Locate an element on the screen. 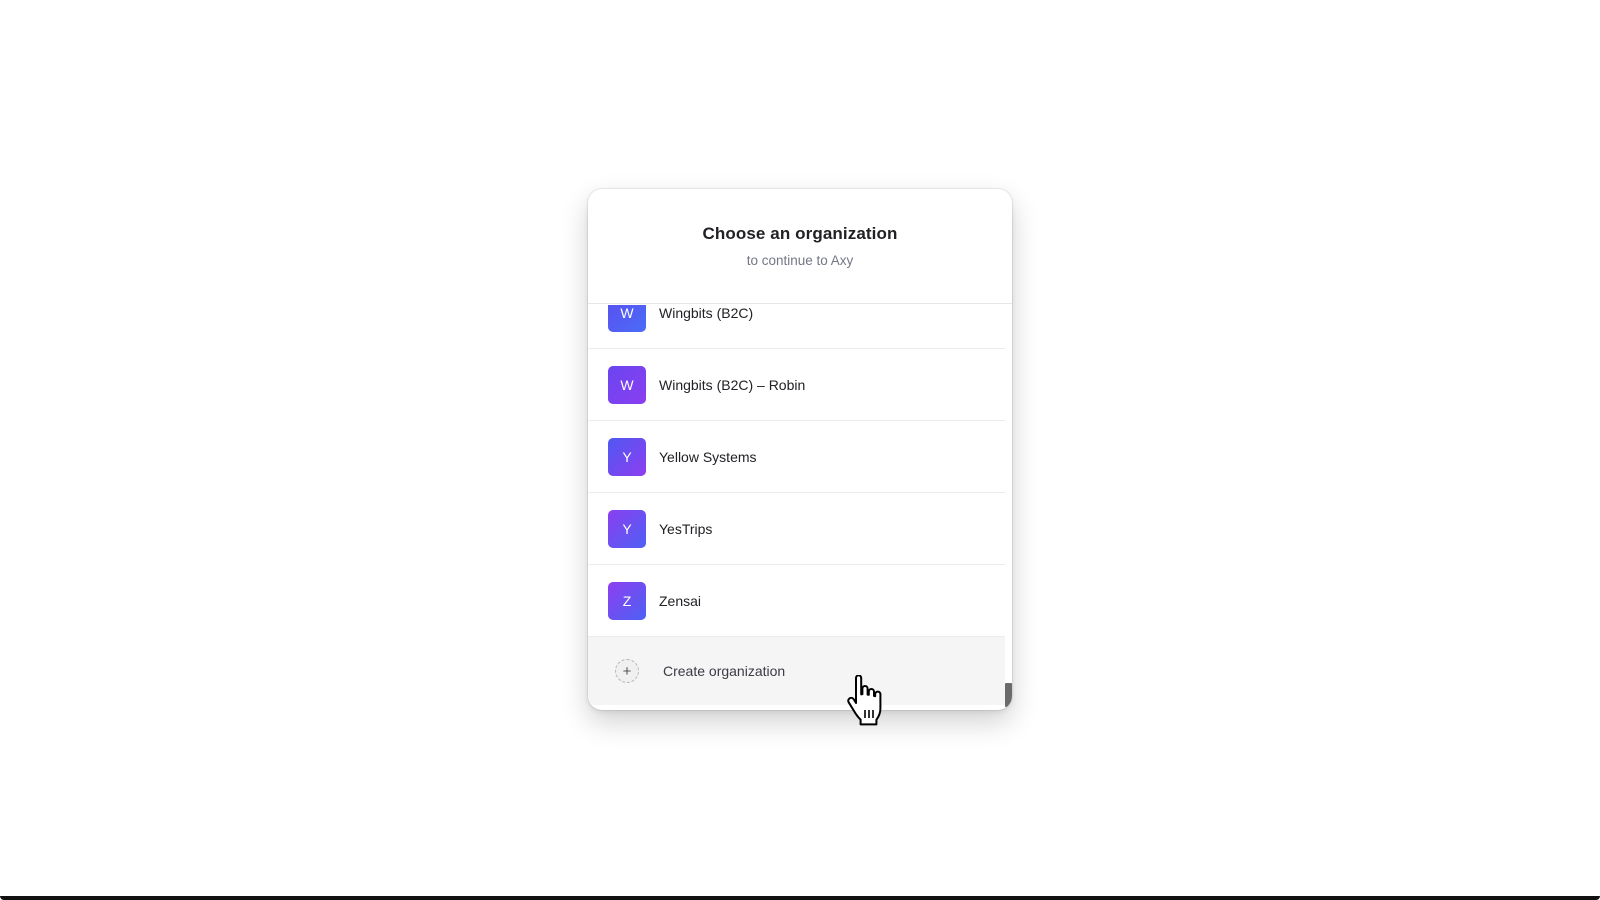 The height and width of the screenshot is (900, 1600). page-subtitle: to continue to Axy is located at coordinates (800, 260).